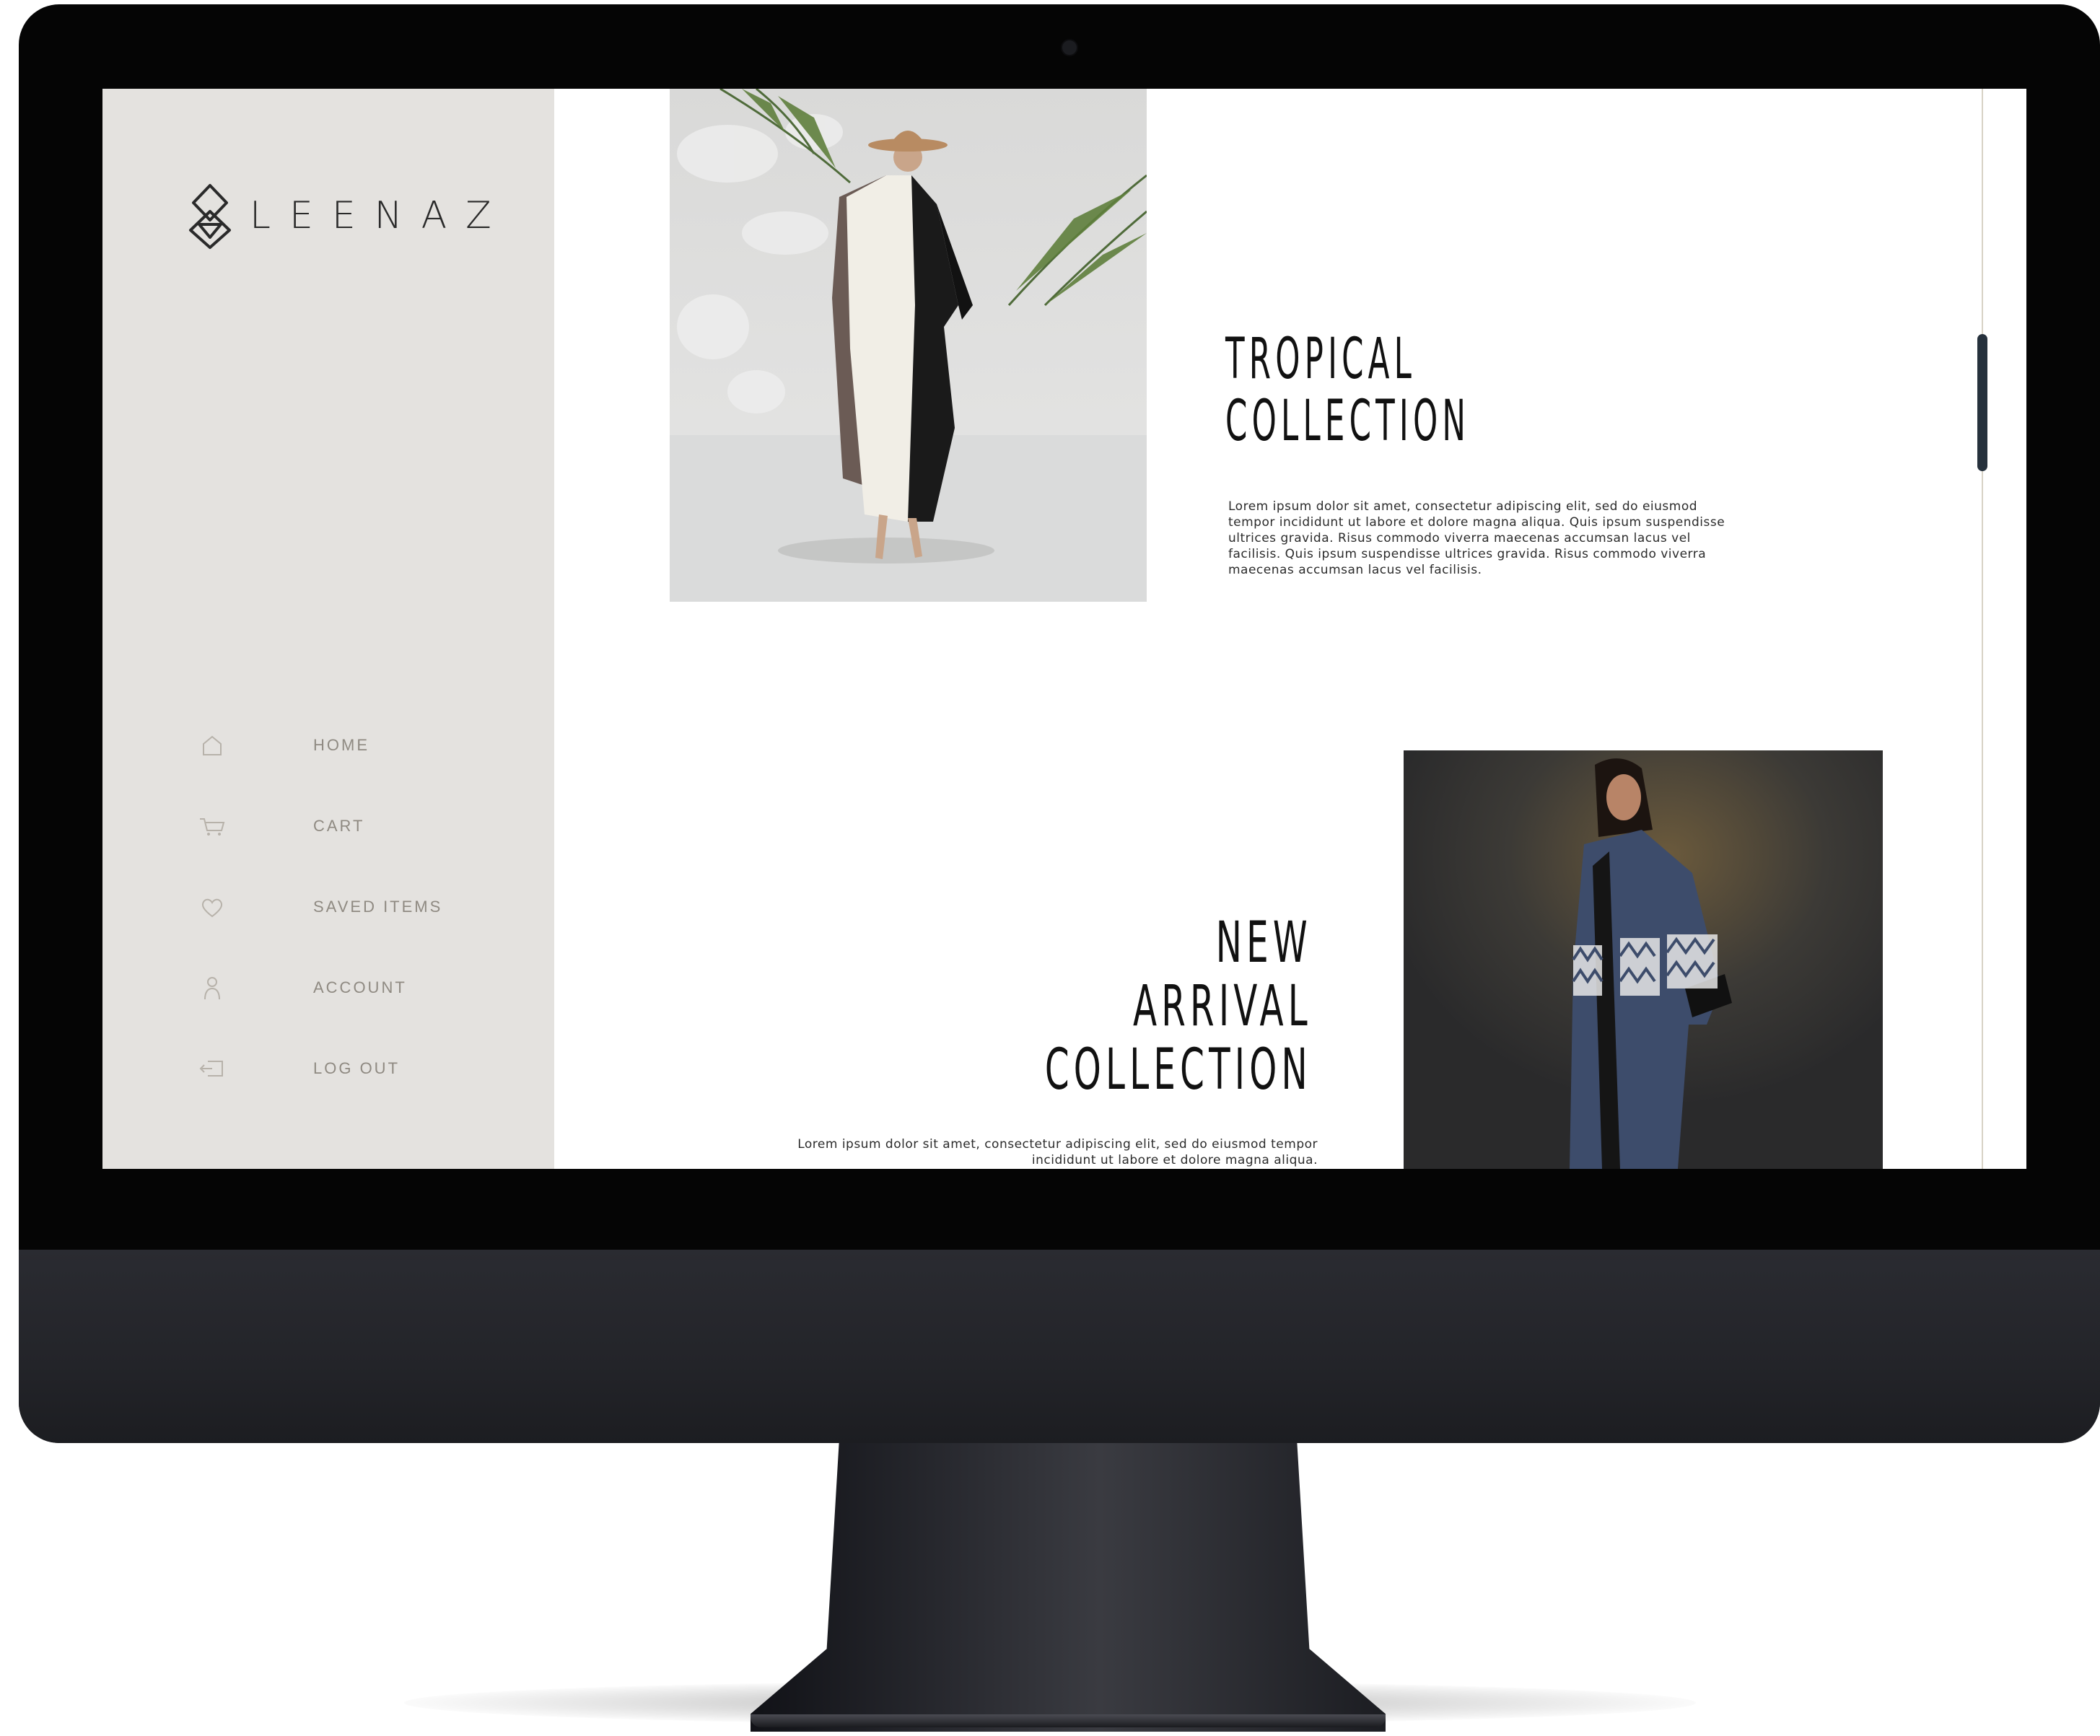 The width and height of the screenshot is (2100, 1736). What do you see at coordinates (1178, 1006) in the screenshot?
I see `new-arrival-collection-title: NEW ARRIVAL COLLECTION` at bounding box center [1178, 1006].